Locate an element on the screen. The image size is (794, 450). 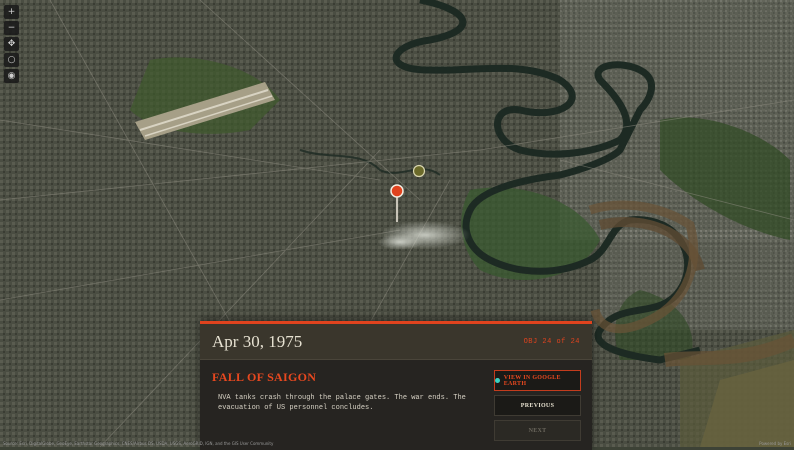
map-controls: + − ✥ ○ ◉ is located at coordinates (11, 44).